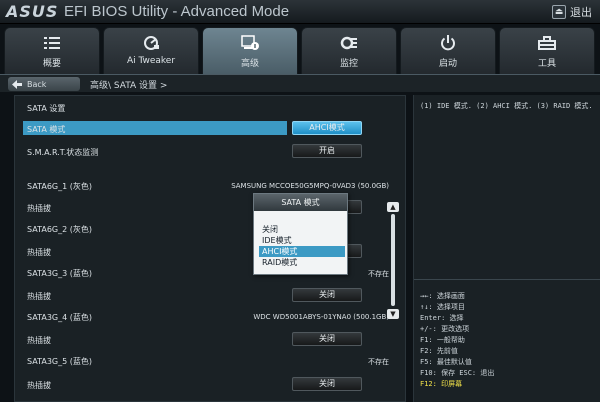  I want to click on dropdown-option: 关闭, so click(270, 229).